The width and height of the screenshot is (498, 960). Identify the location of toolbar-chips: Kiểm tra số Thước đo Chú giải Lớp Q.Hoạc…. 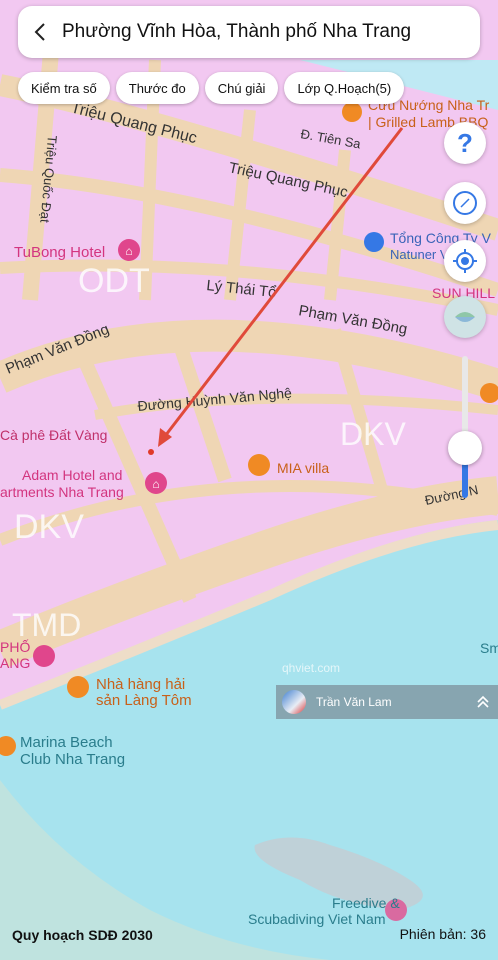
(211, 88).